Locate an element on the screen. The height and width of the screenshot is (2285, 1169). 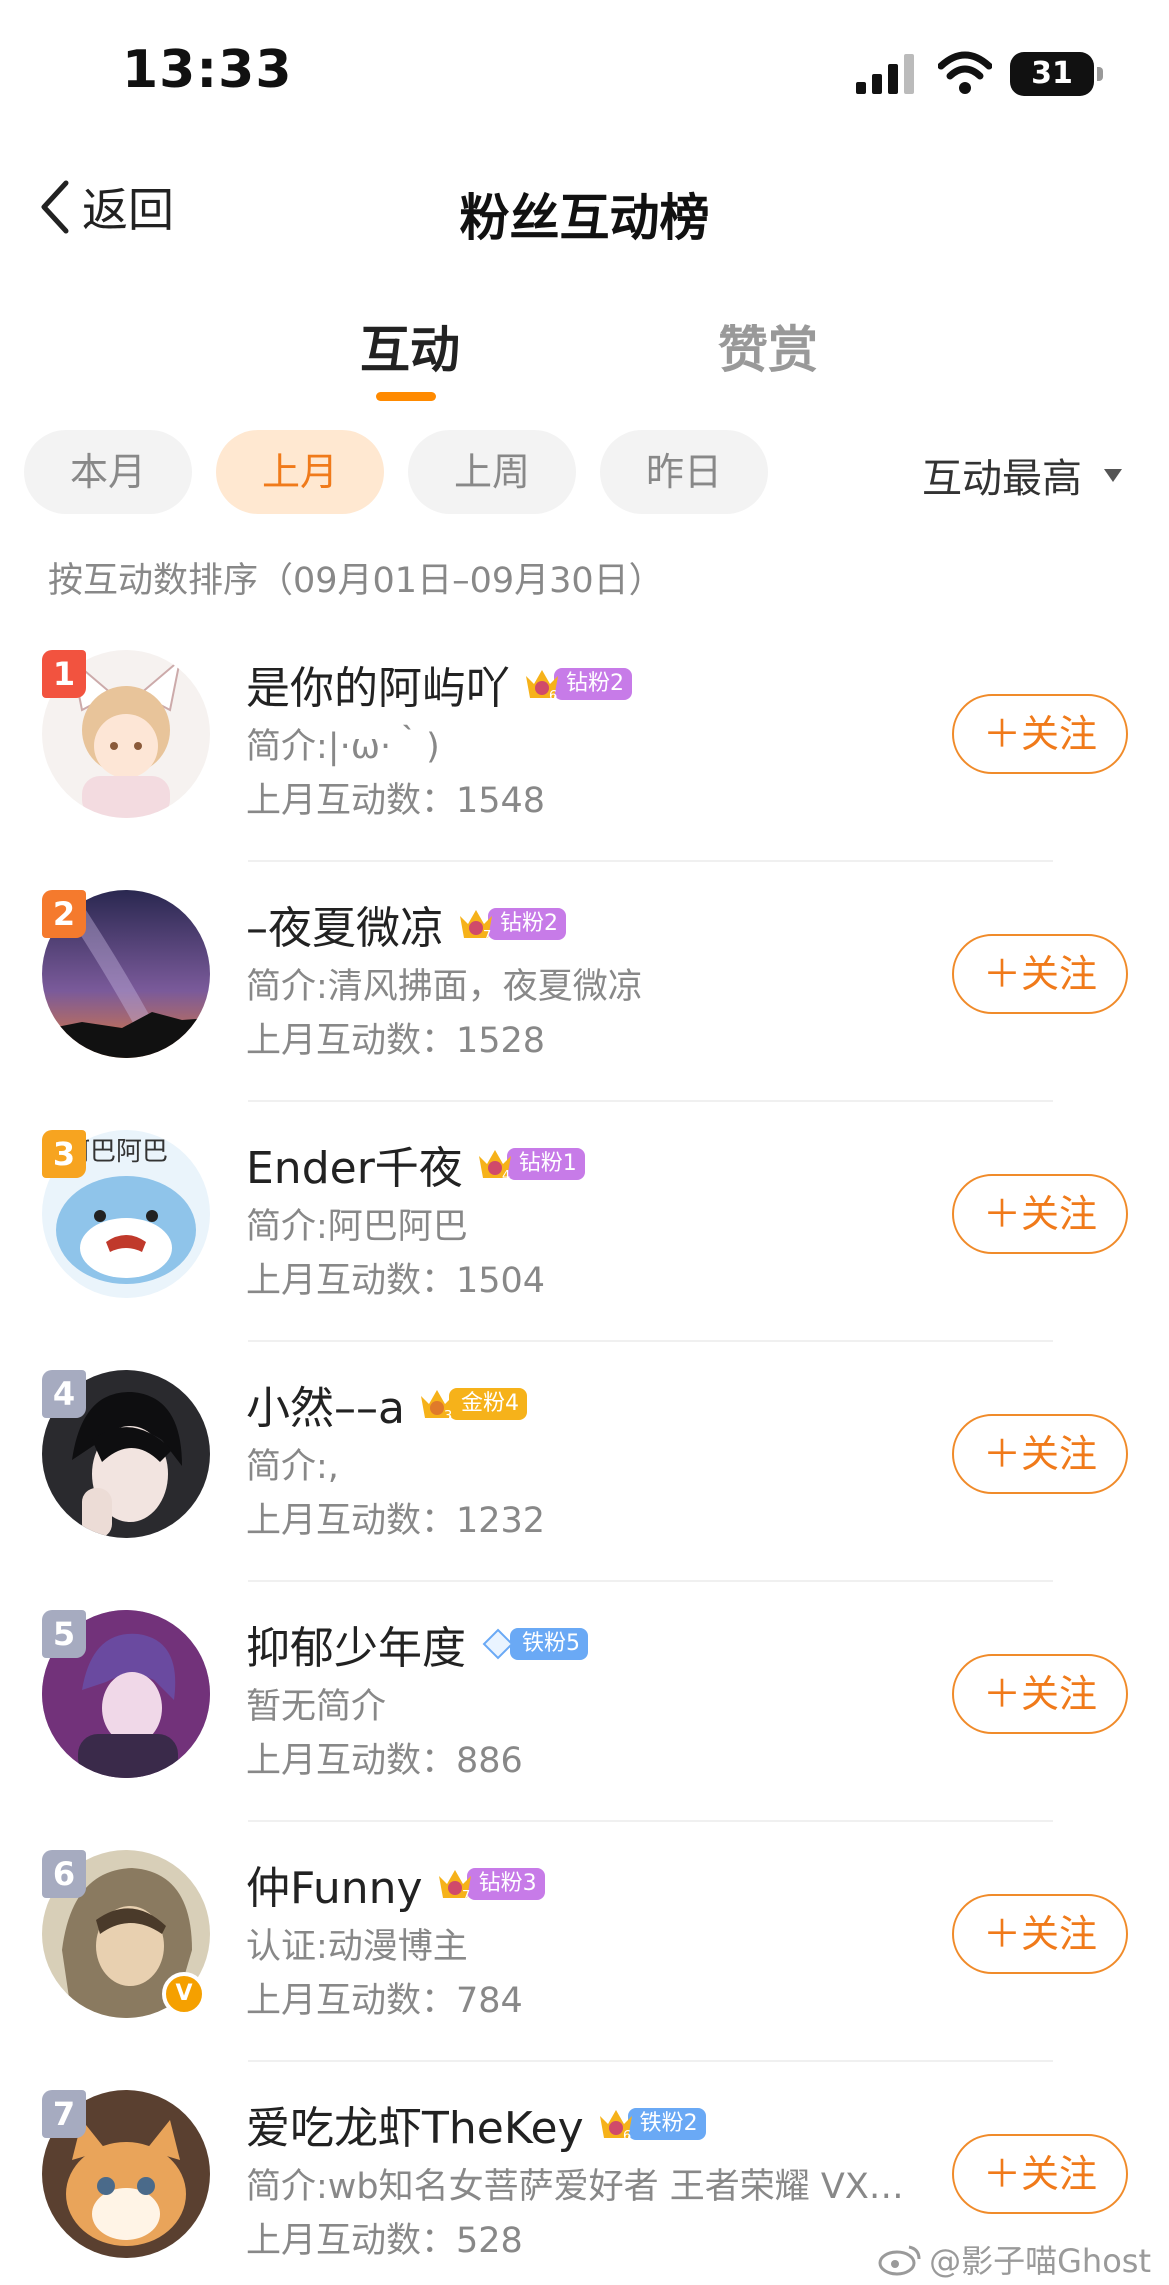
crown-icon: 4 is located at coordinates (494, 1167).